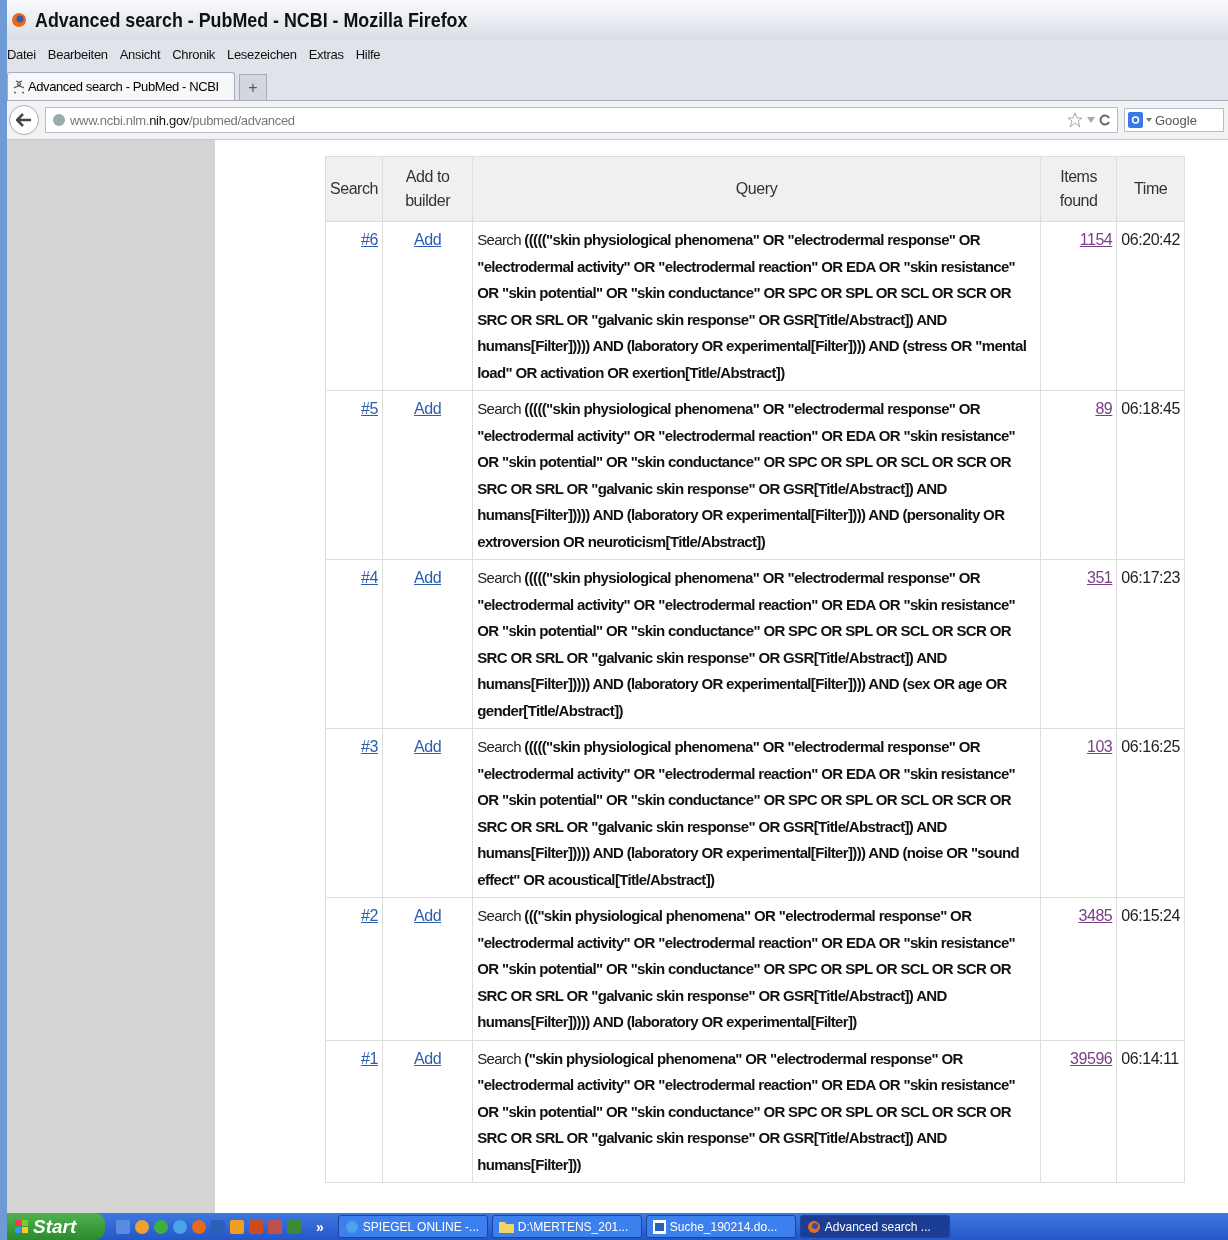  I want to click on menu-item: Lesezeichen, so click(262, 54).